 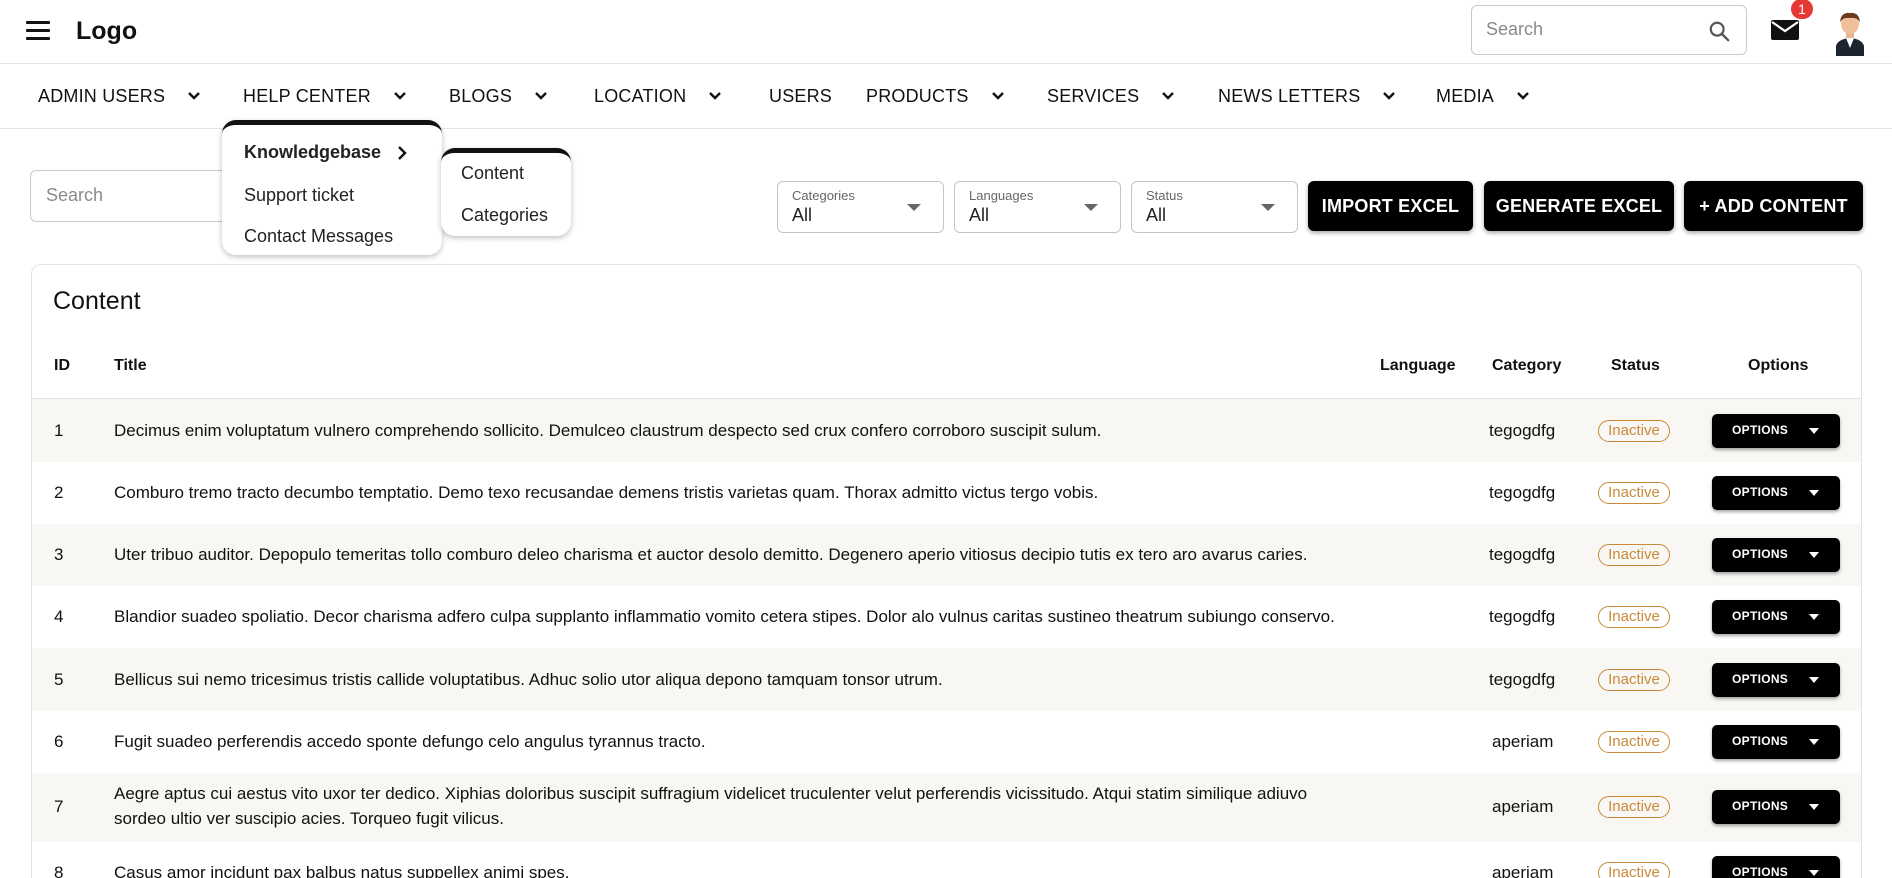 What do you see at coordinates (1156, 215) in the screenshot?
I see `status-filter-value: All` at bounding box center [1156, 215].